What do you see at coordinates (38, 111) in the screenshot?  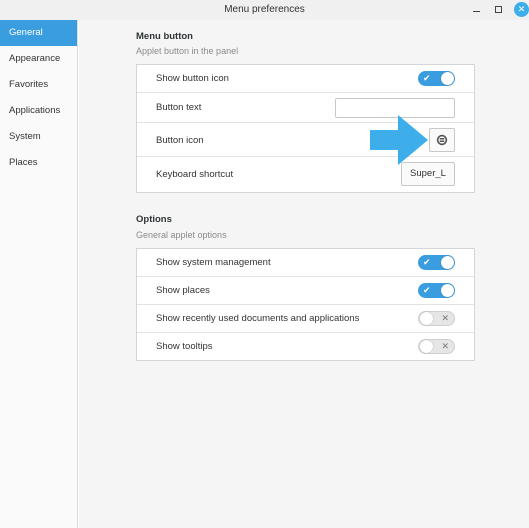 I see `sidebar-item-applications: Applications` at bounding box center [38, 111].